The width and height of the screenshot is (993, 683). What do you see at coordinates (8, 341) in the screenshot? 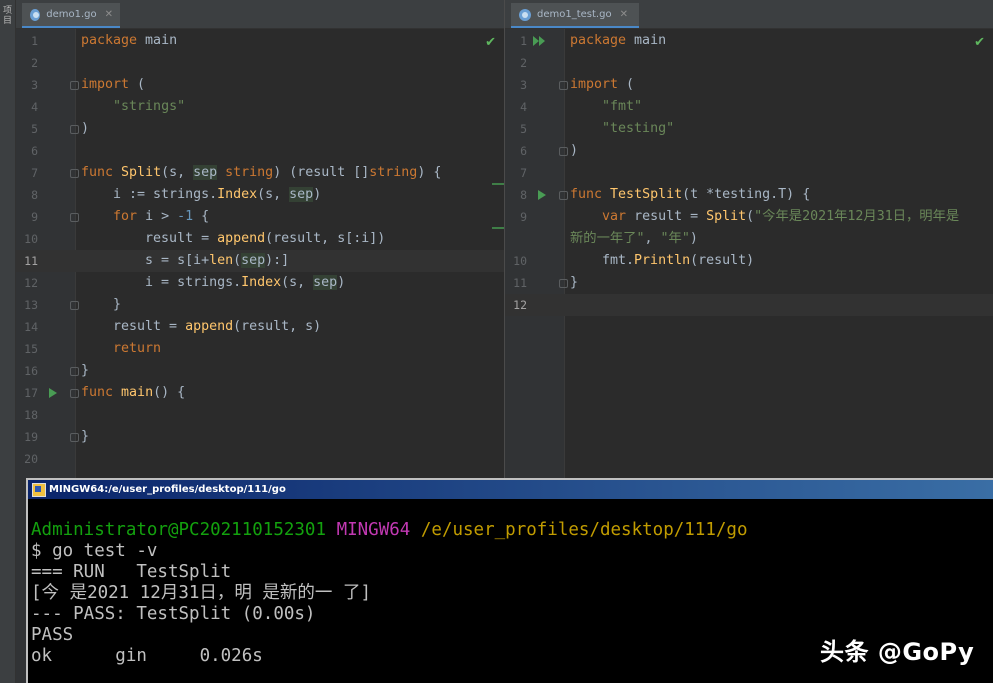
I see `left-tool-strip: 项目` at bounding box center [8, 341].